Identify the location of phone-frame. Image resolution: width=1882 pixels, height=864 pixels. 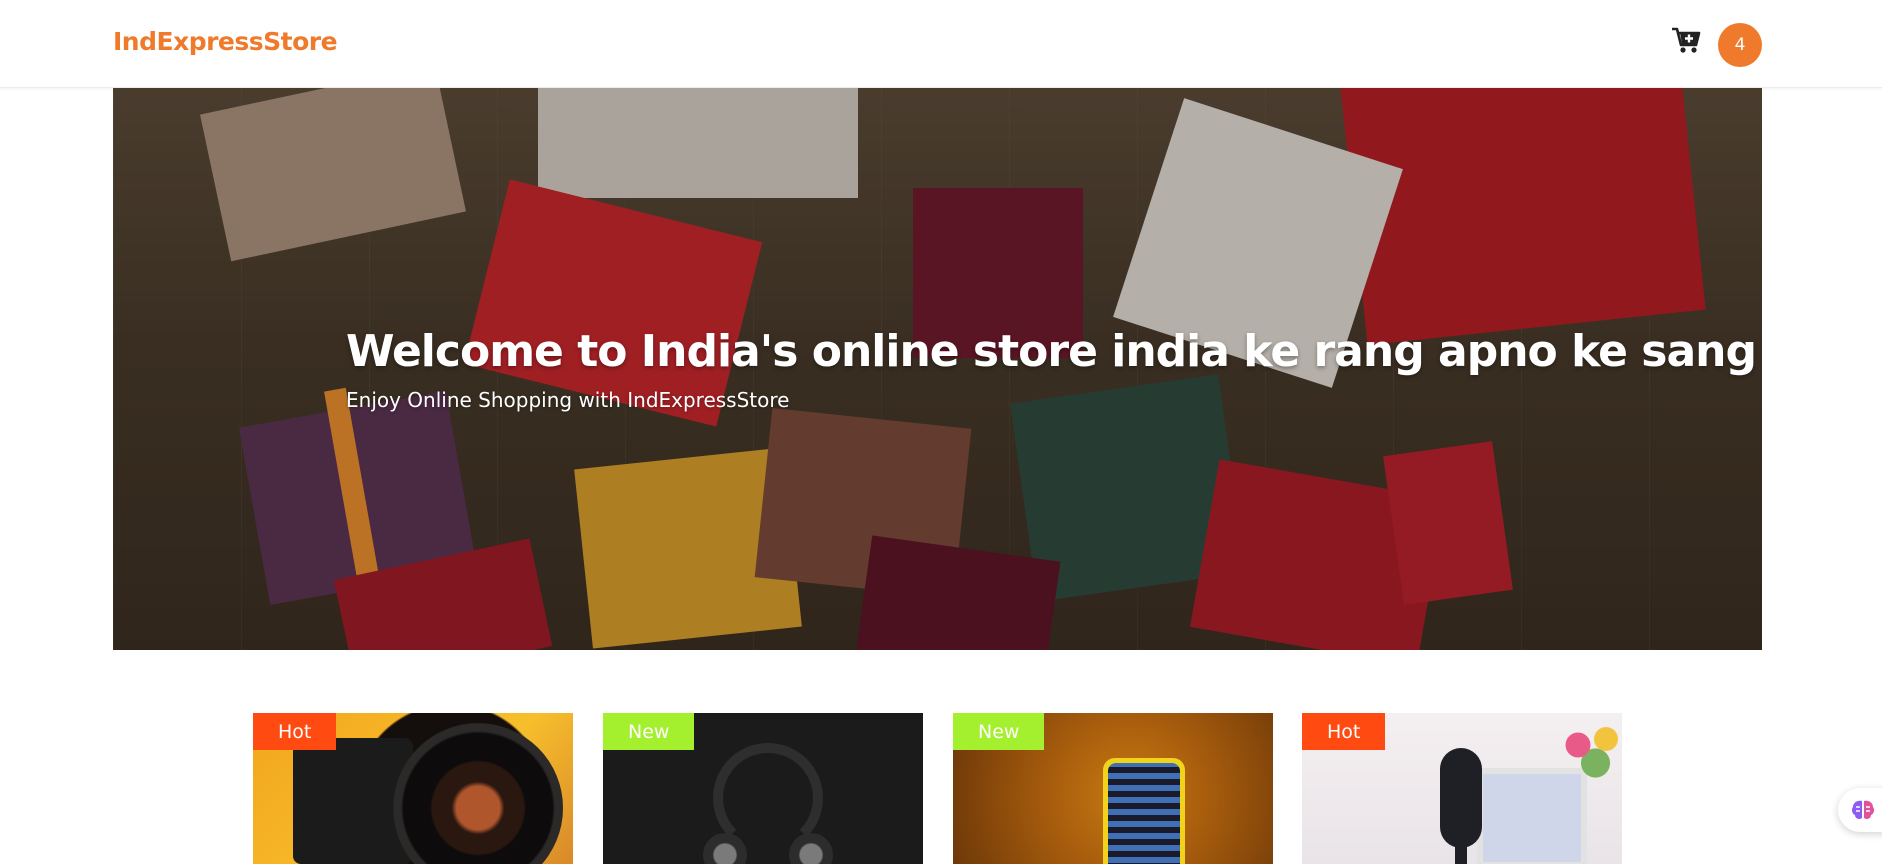
(1144, 811).